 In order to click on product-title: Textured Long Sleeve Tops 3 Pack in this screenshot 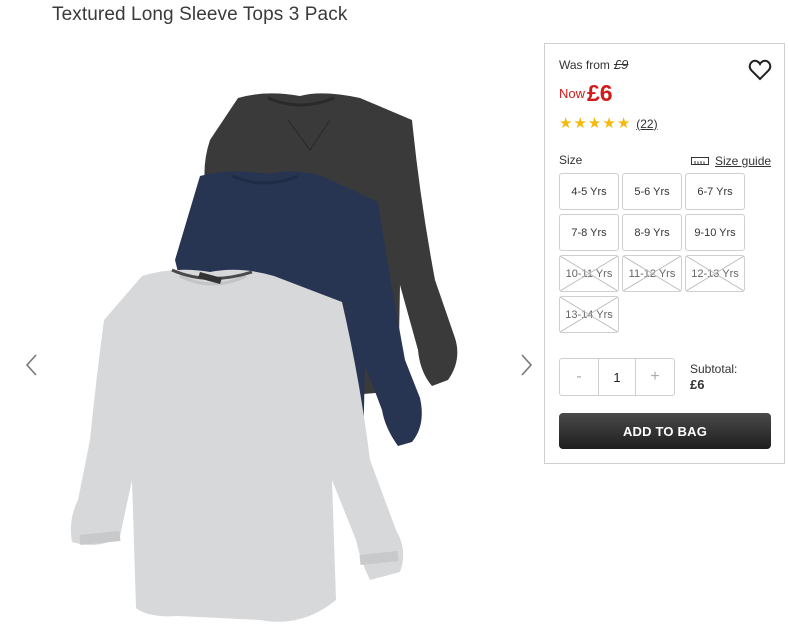, I will do `click(200, 14)`.